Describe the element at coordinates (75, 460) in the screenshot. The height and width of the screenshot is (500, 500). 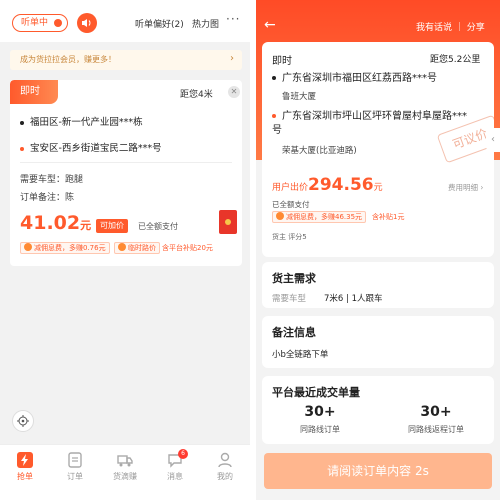
I see `orders-icon` at that location.